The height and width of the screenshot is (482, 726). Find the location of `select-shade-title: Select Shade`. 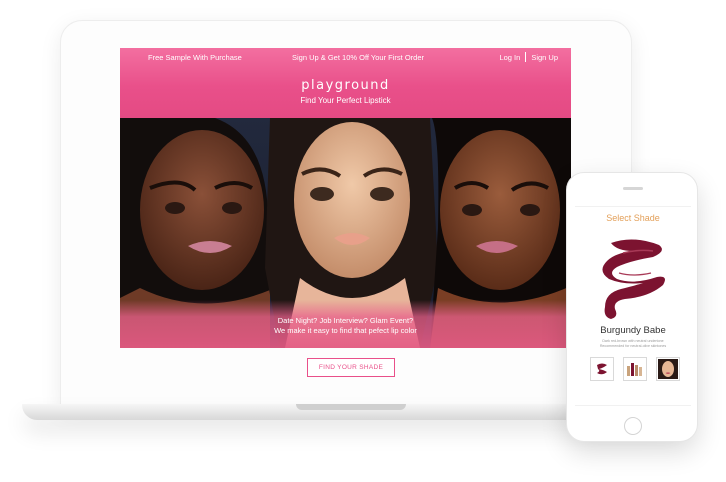

select-shade-title: Select Shade is located at coordinates (633, 218).